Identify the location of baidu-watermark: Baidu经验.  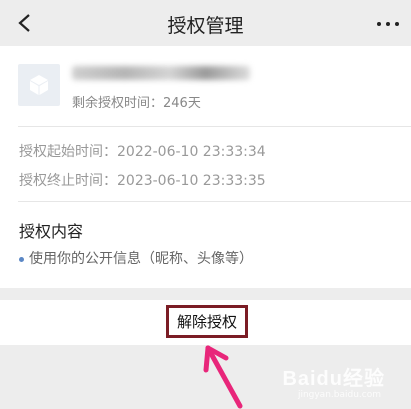
(333, 379).